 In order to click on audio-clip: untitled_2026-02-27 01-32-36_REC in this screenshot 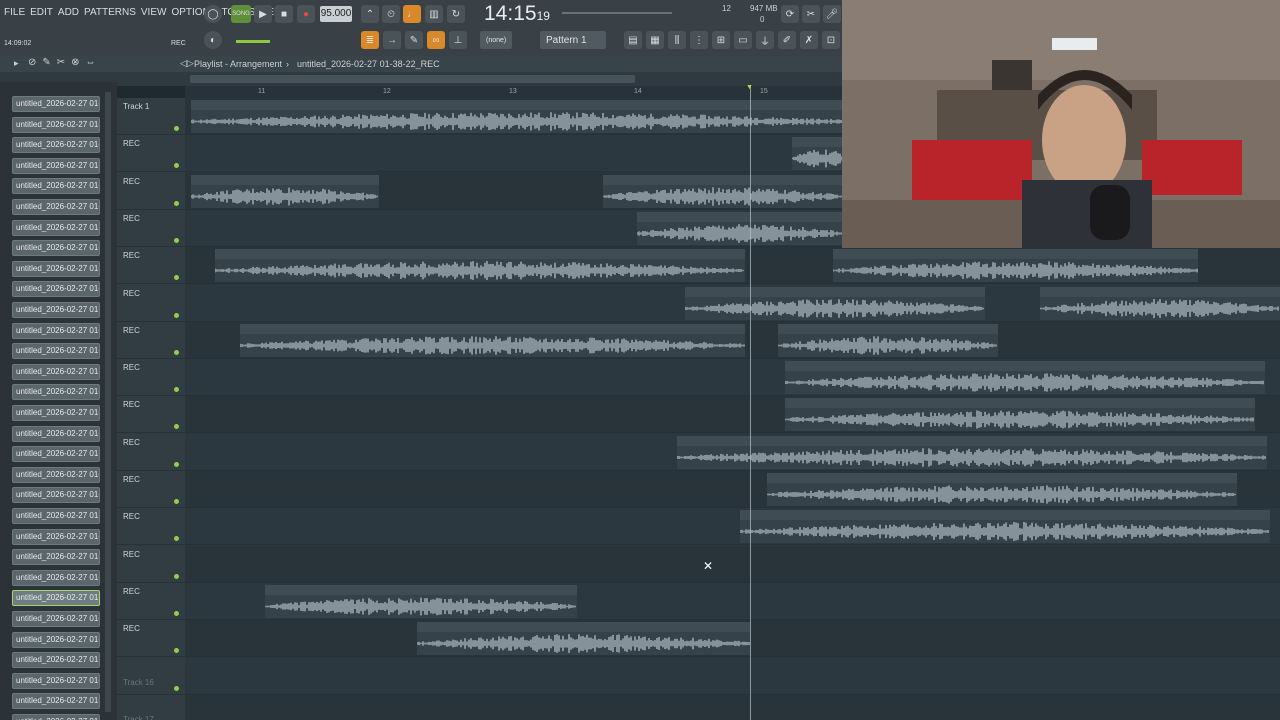, I will do `click(1005, 527)`.